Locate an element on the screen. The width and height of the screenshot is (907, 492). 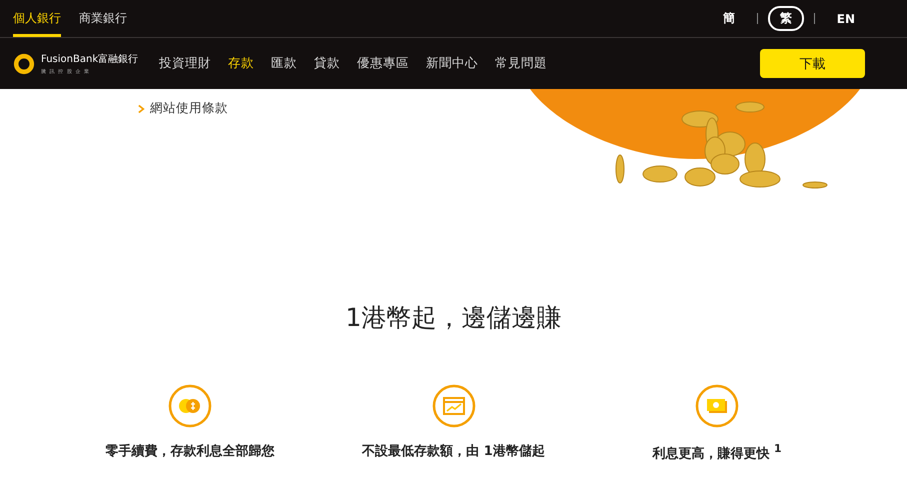
language-option: 簡 is located at coordinates (728, 18).